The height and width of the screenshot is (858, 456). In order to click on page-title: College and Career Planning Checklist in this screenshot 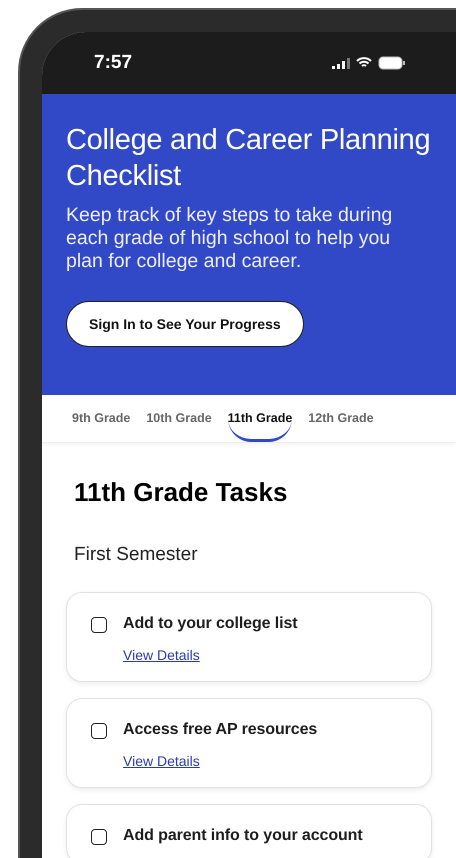, I will do `click(249, 158)`.